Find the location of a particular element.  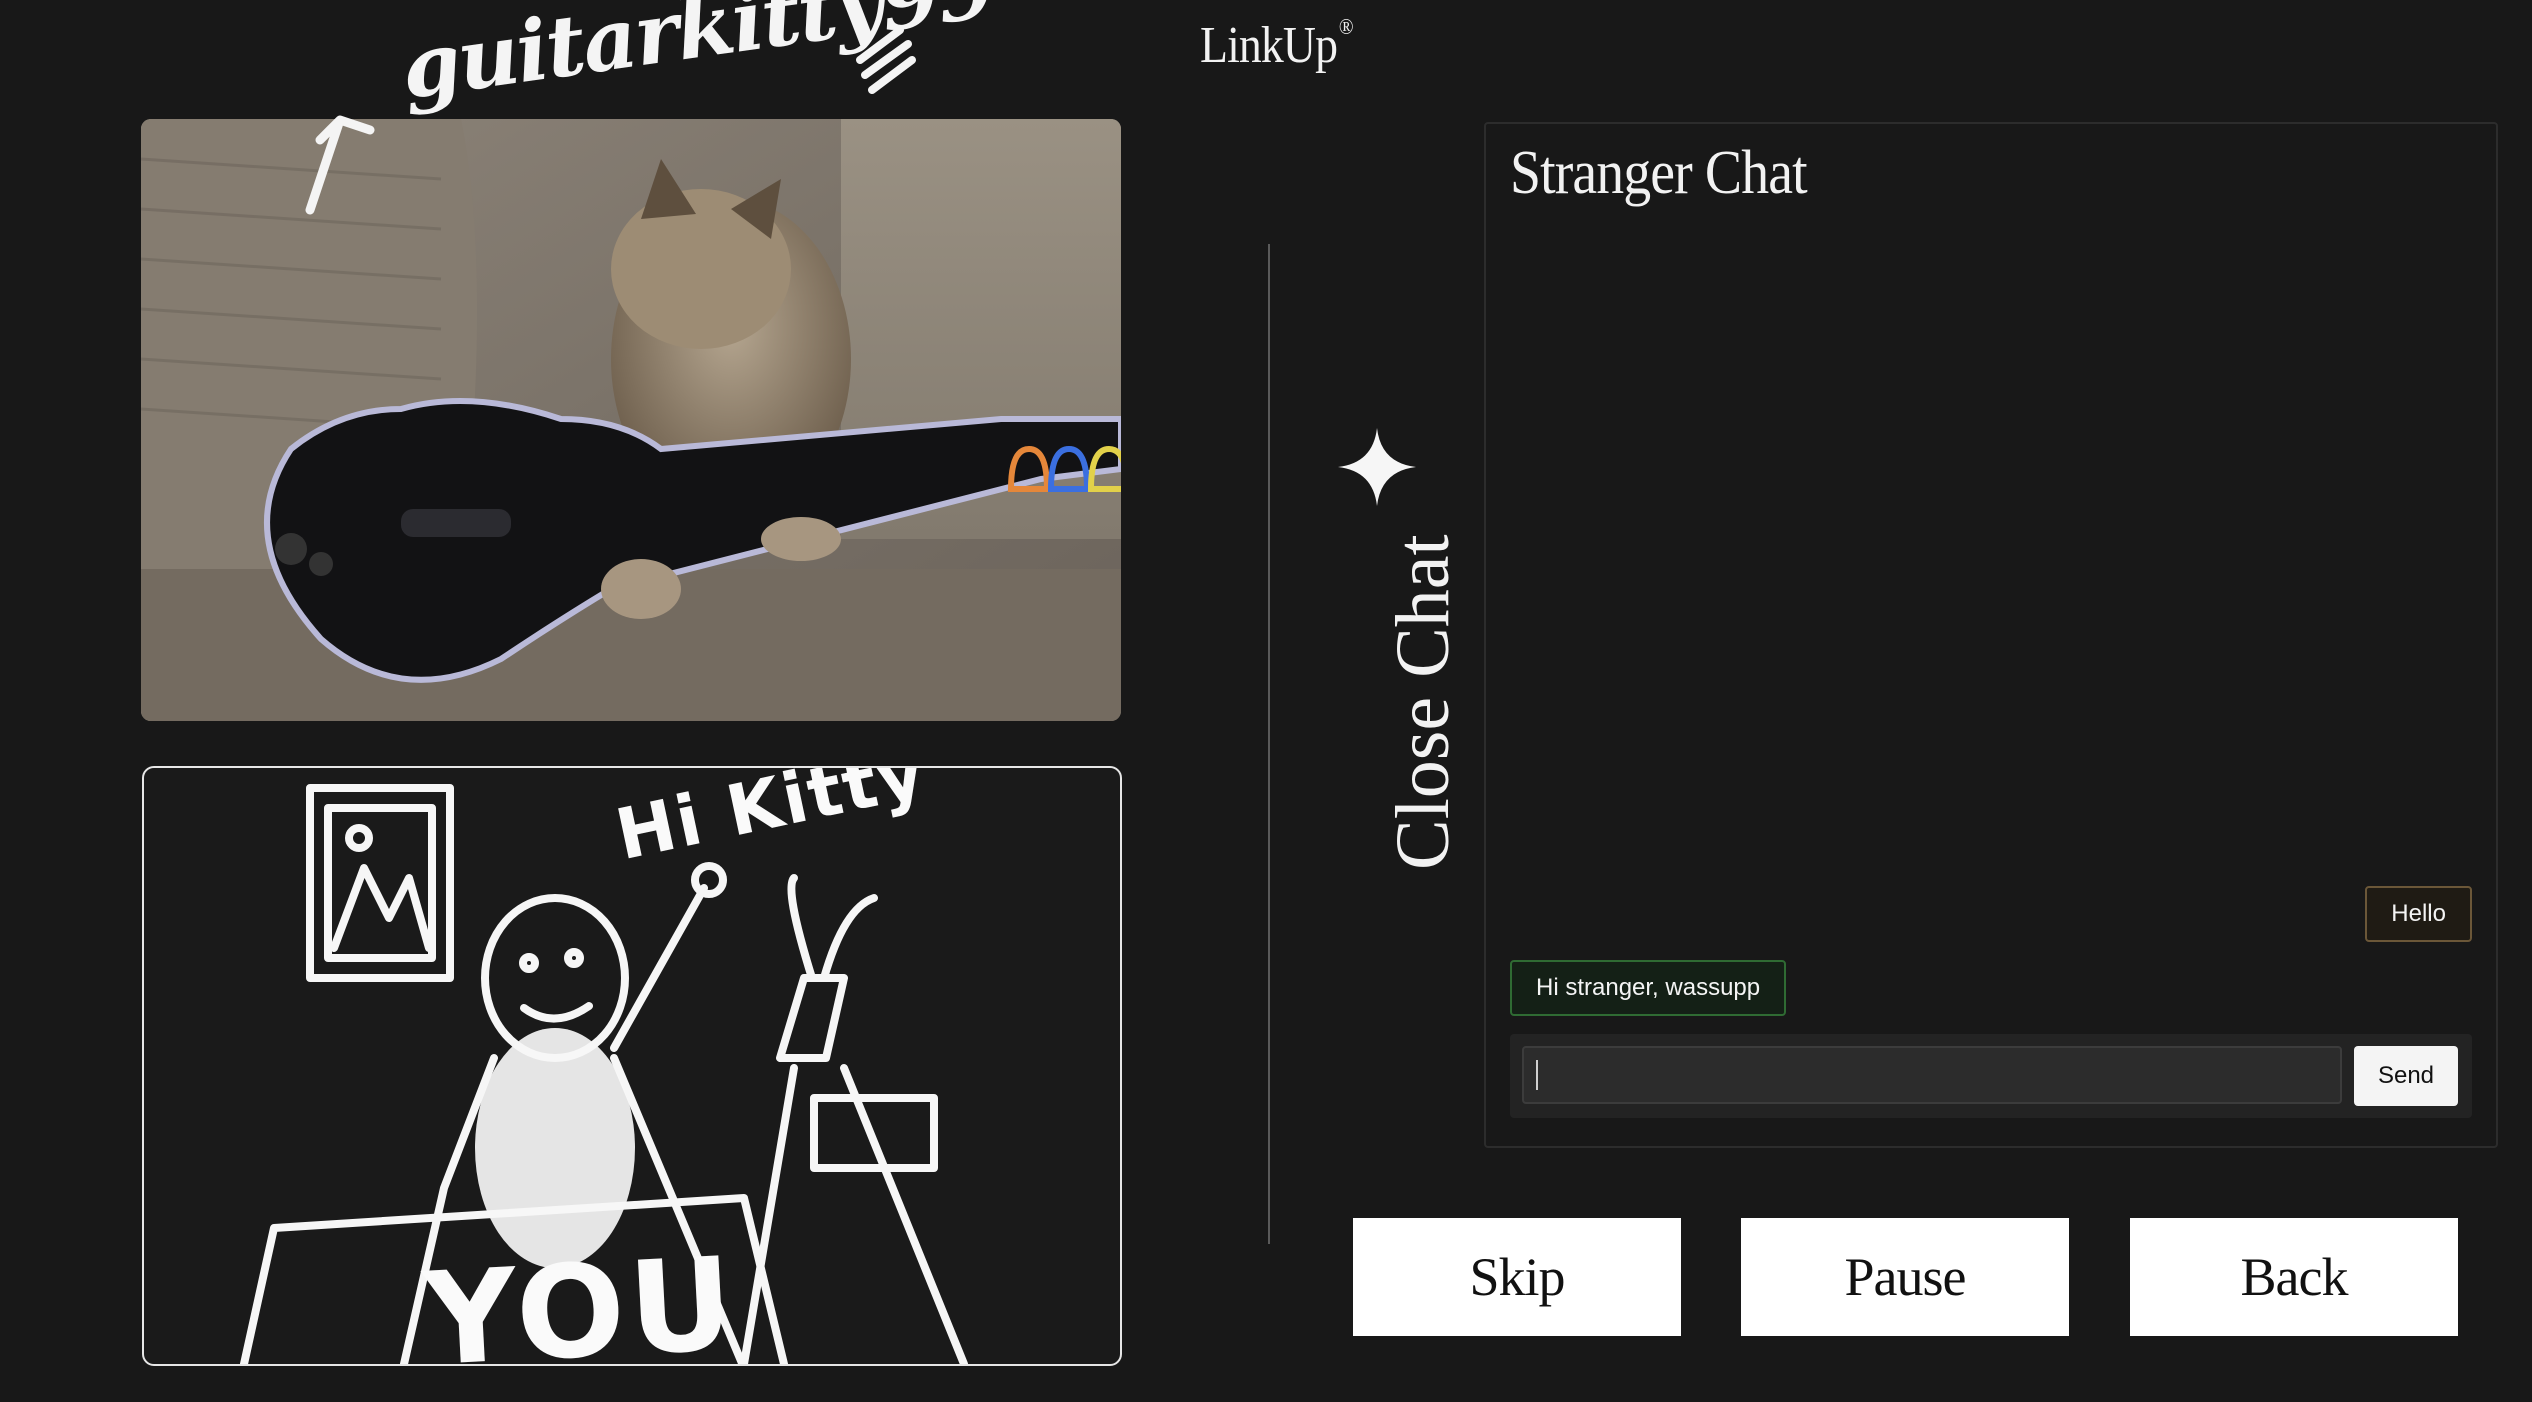

chat-message-sent: Hello is located at coordinates (2418, 914).